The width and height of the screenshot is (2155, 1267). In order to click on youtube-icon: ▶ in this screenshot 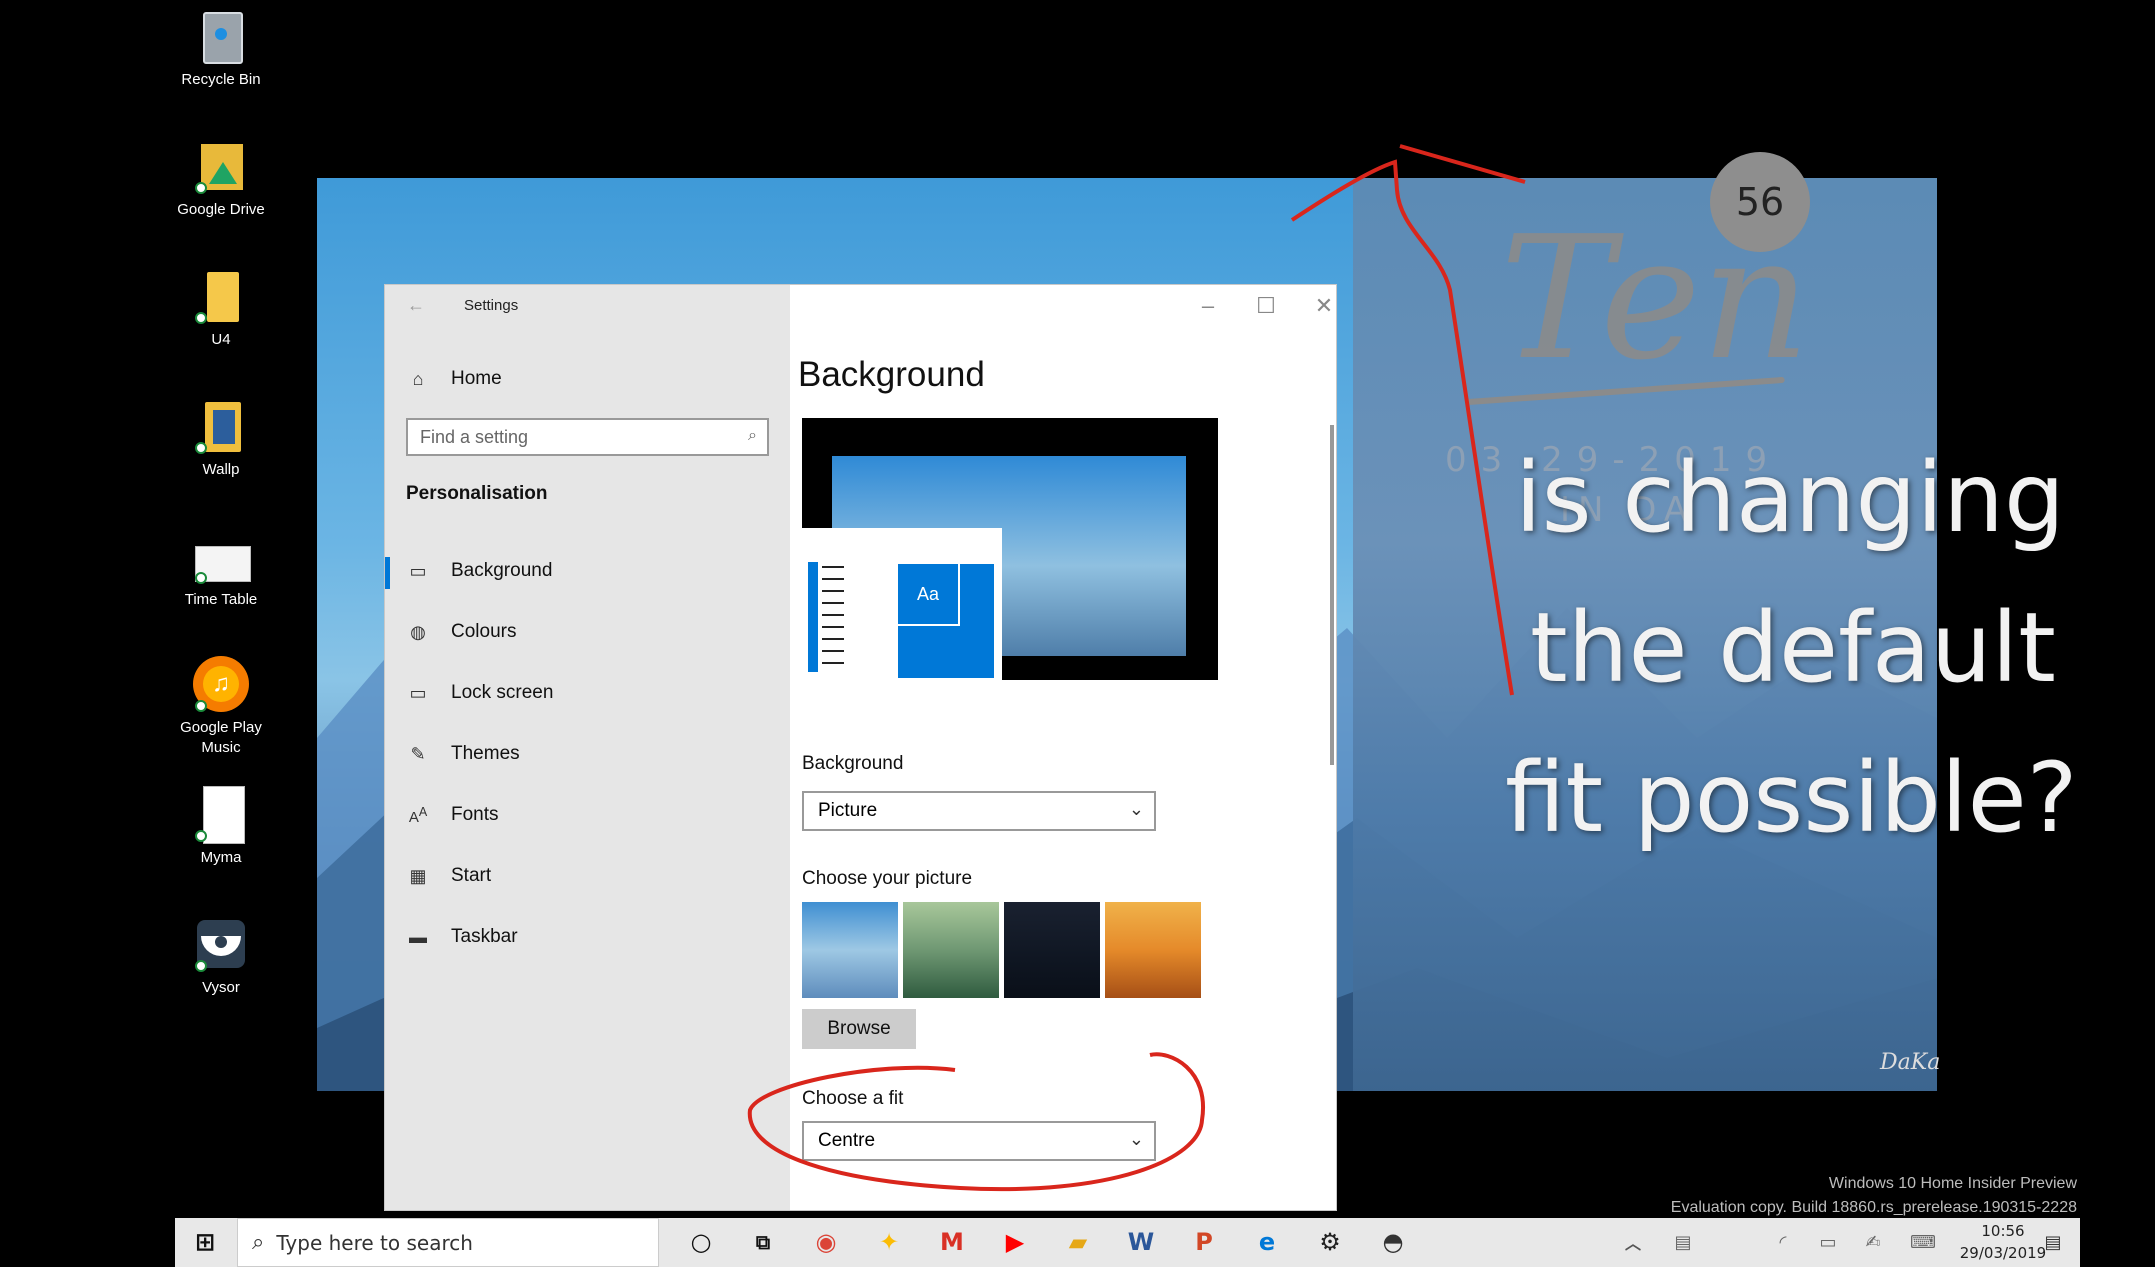, I will do `click(1015, 1242)`.